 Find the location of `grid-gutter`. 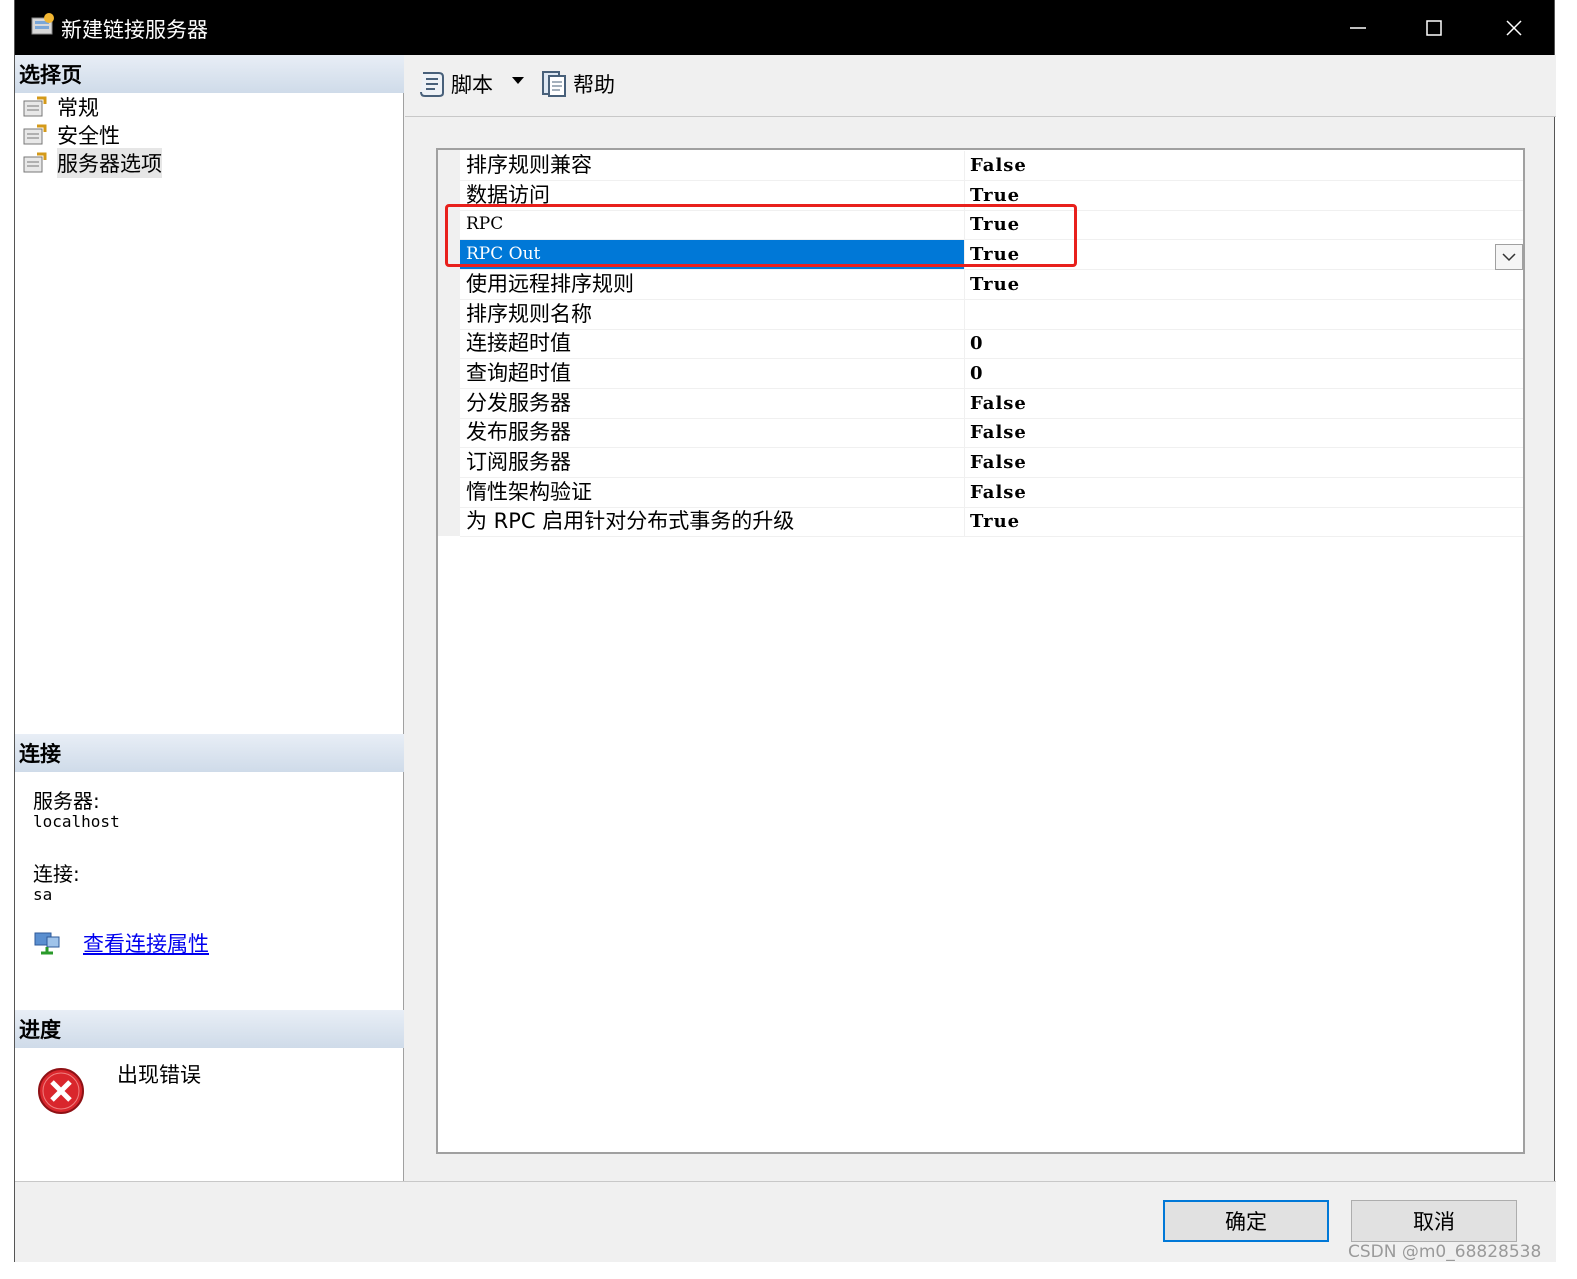

grid-gutter is located at coordinates (449, 343).